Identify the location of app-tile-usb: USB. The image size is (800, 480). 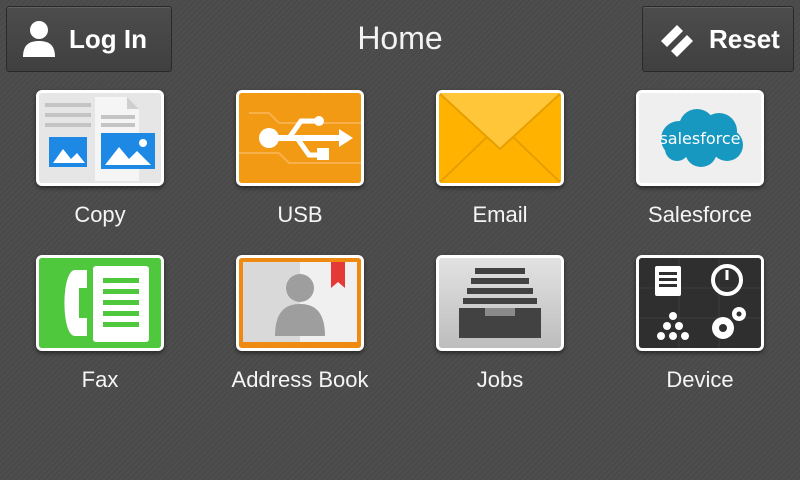
(300, 153).